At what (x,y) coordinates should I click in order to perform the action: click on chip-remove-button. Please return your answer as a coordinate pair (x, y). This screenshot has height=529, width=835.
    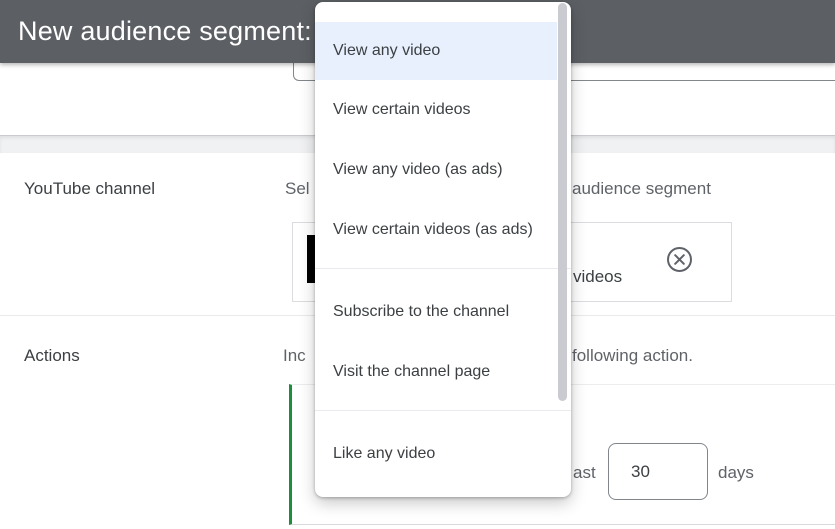
    Looking at the image, I should click on (679, 259).